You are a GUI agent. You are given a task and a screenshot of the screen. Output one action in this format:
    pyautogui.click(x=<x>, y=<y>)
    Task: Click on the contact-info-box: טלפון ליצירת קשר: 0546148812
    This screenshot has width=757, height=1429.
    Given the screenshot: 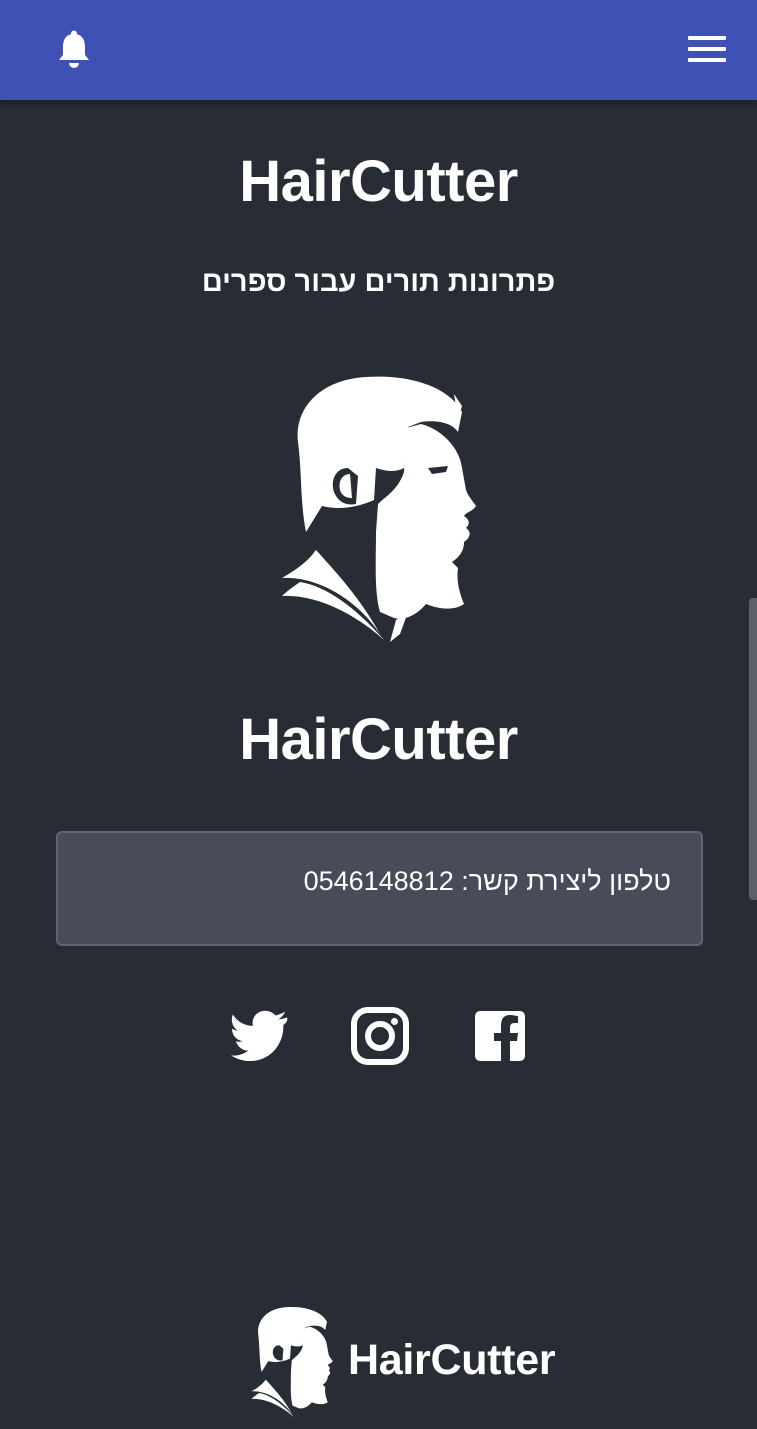 What is the action you would take?
    pyautogui.click(x=379, y=888)
    